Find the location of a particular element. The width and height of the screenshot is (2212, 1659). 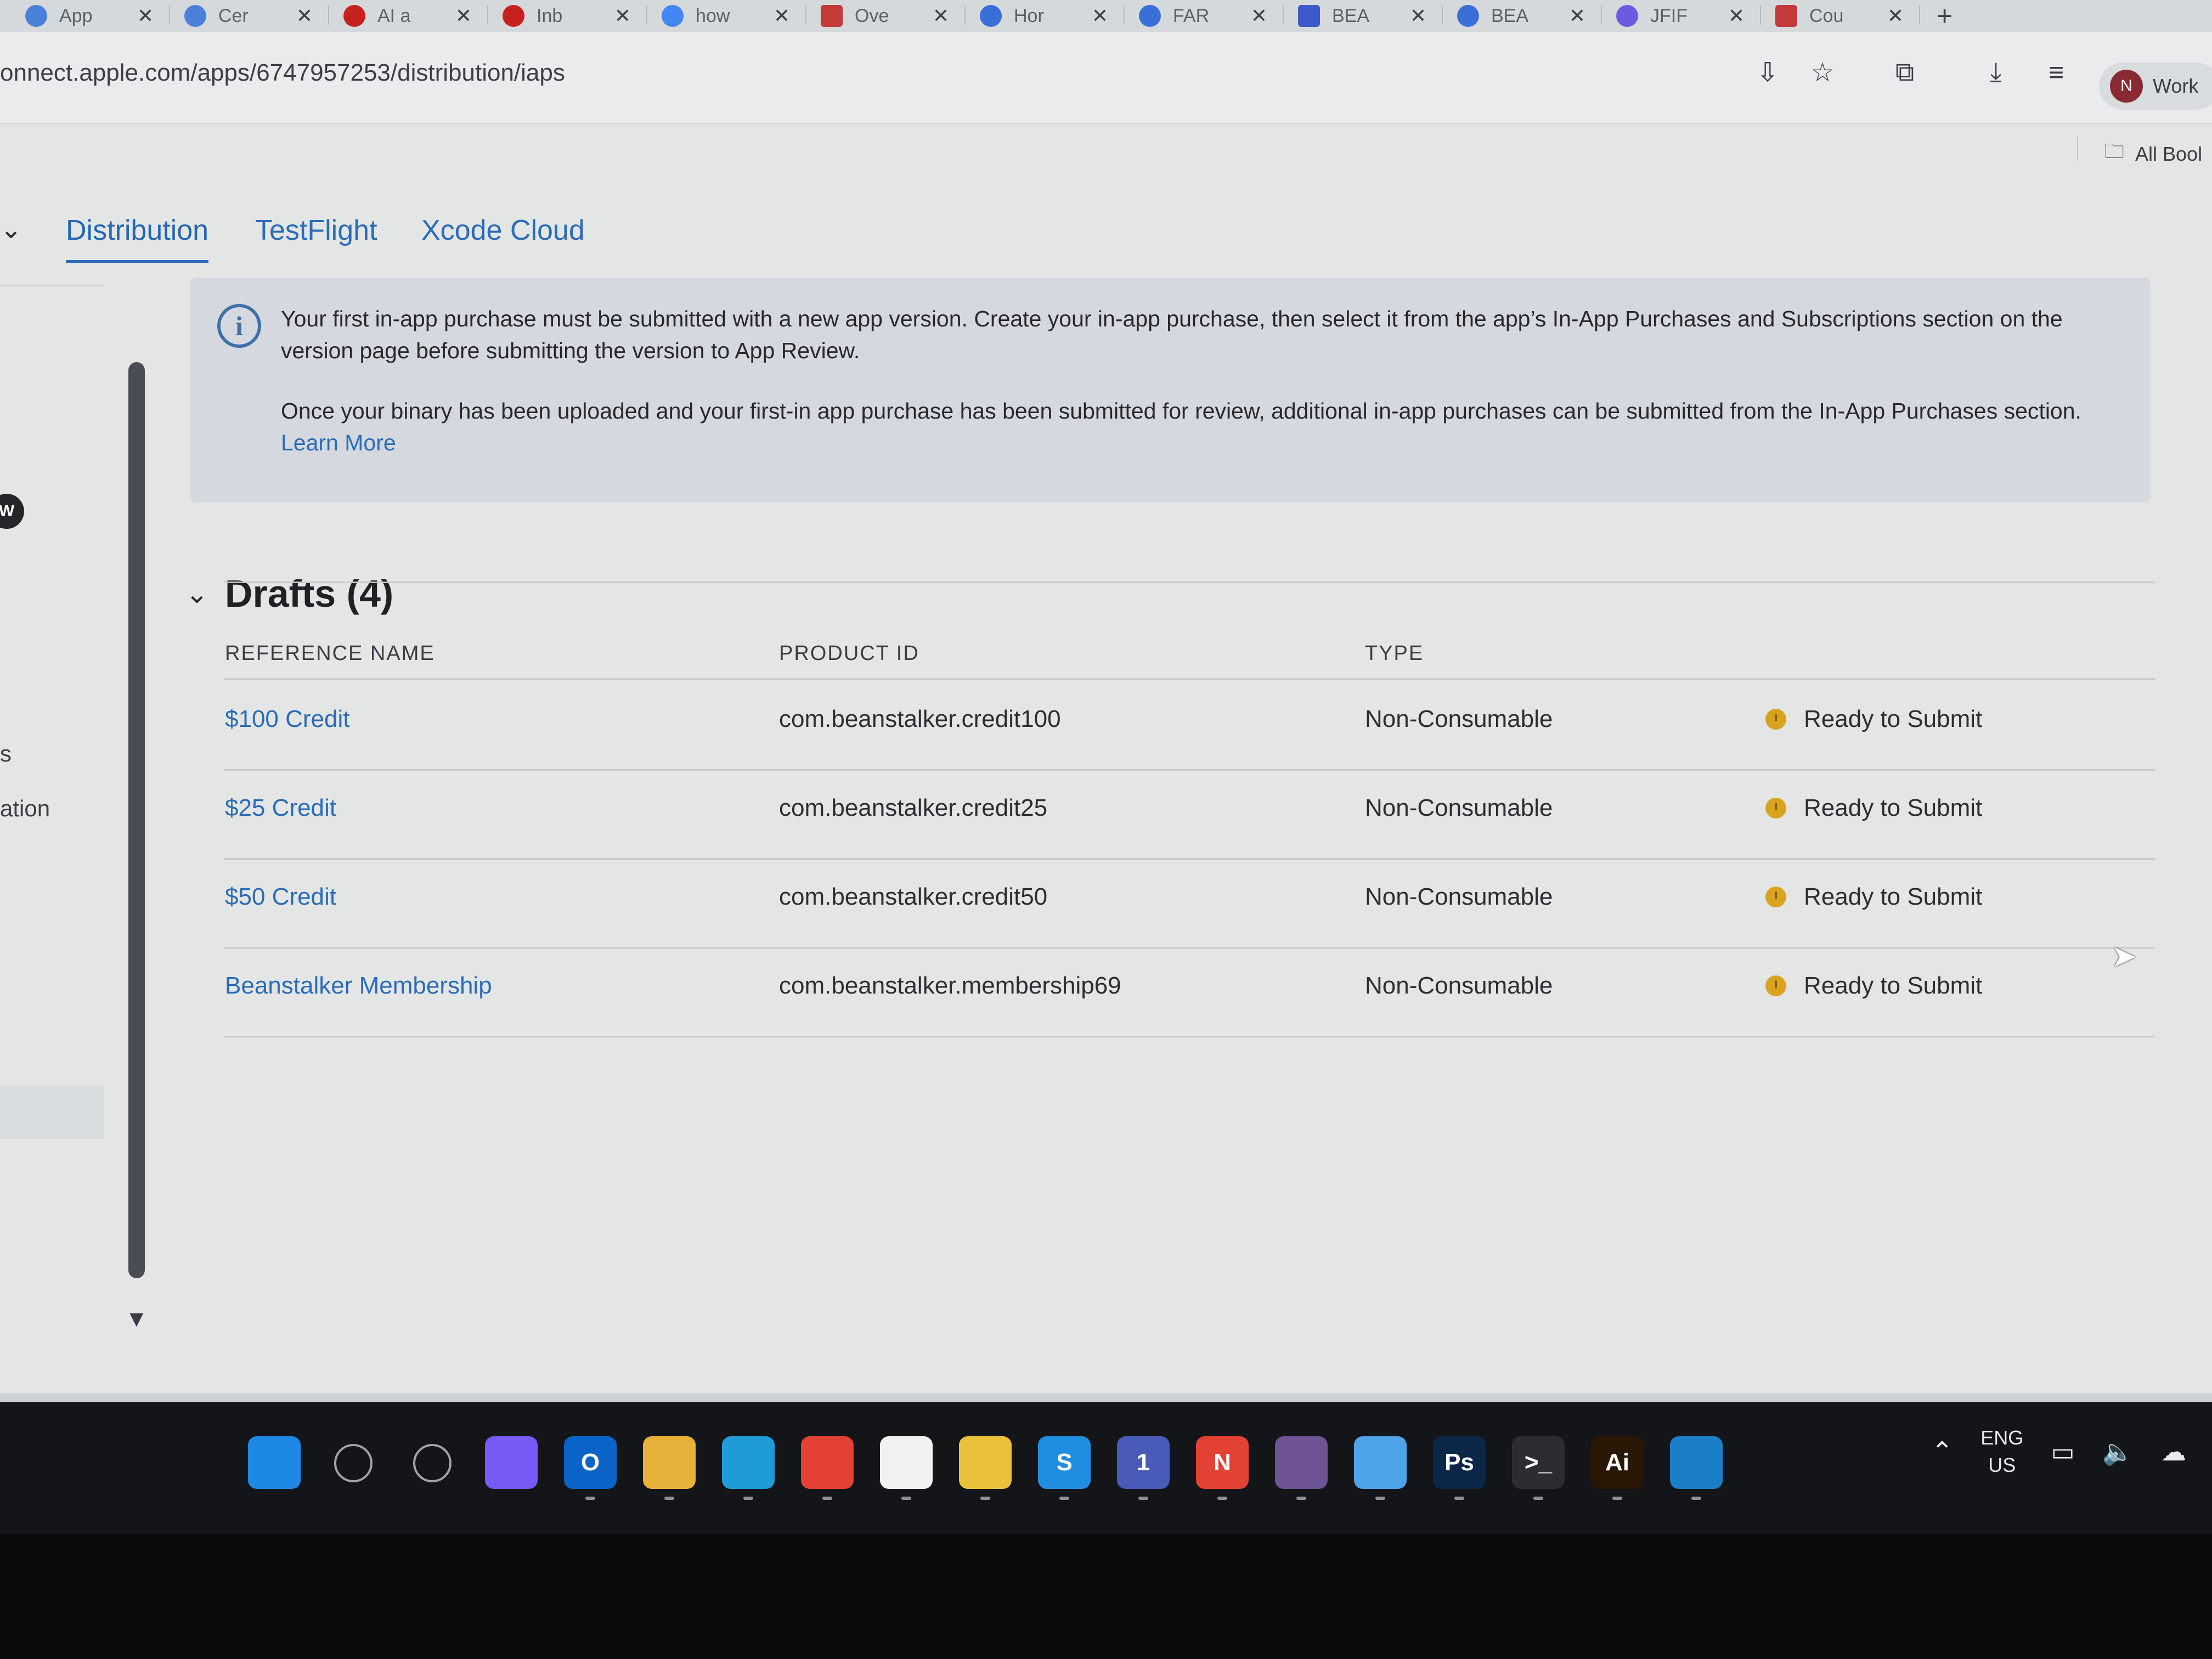

tab-testflight: TestFlight is located at coordinates (316, 237).